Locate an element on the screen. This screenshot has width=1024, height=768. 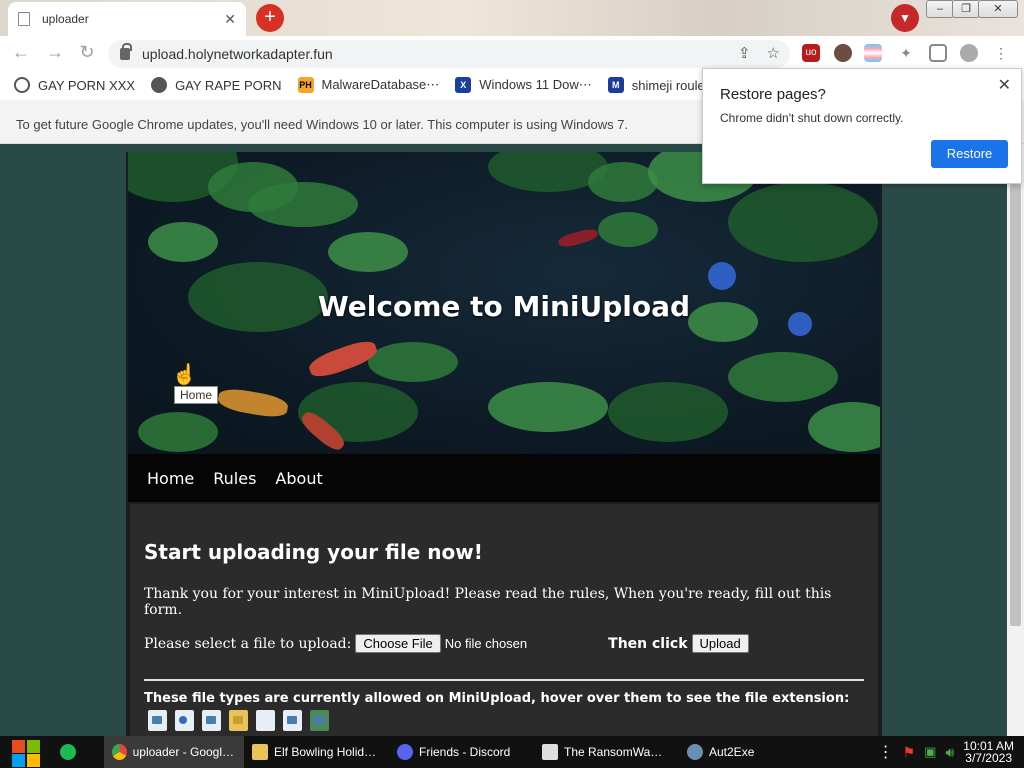
tab-title: uploader is located at coordinates (65, 19).